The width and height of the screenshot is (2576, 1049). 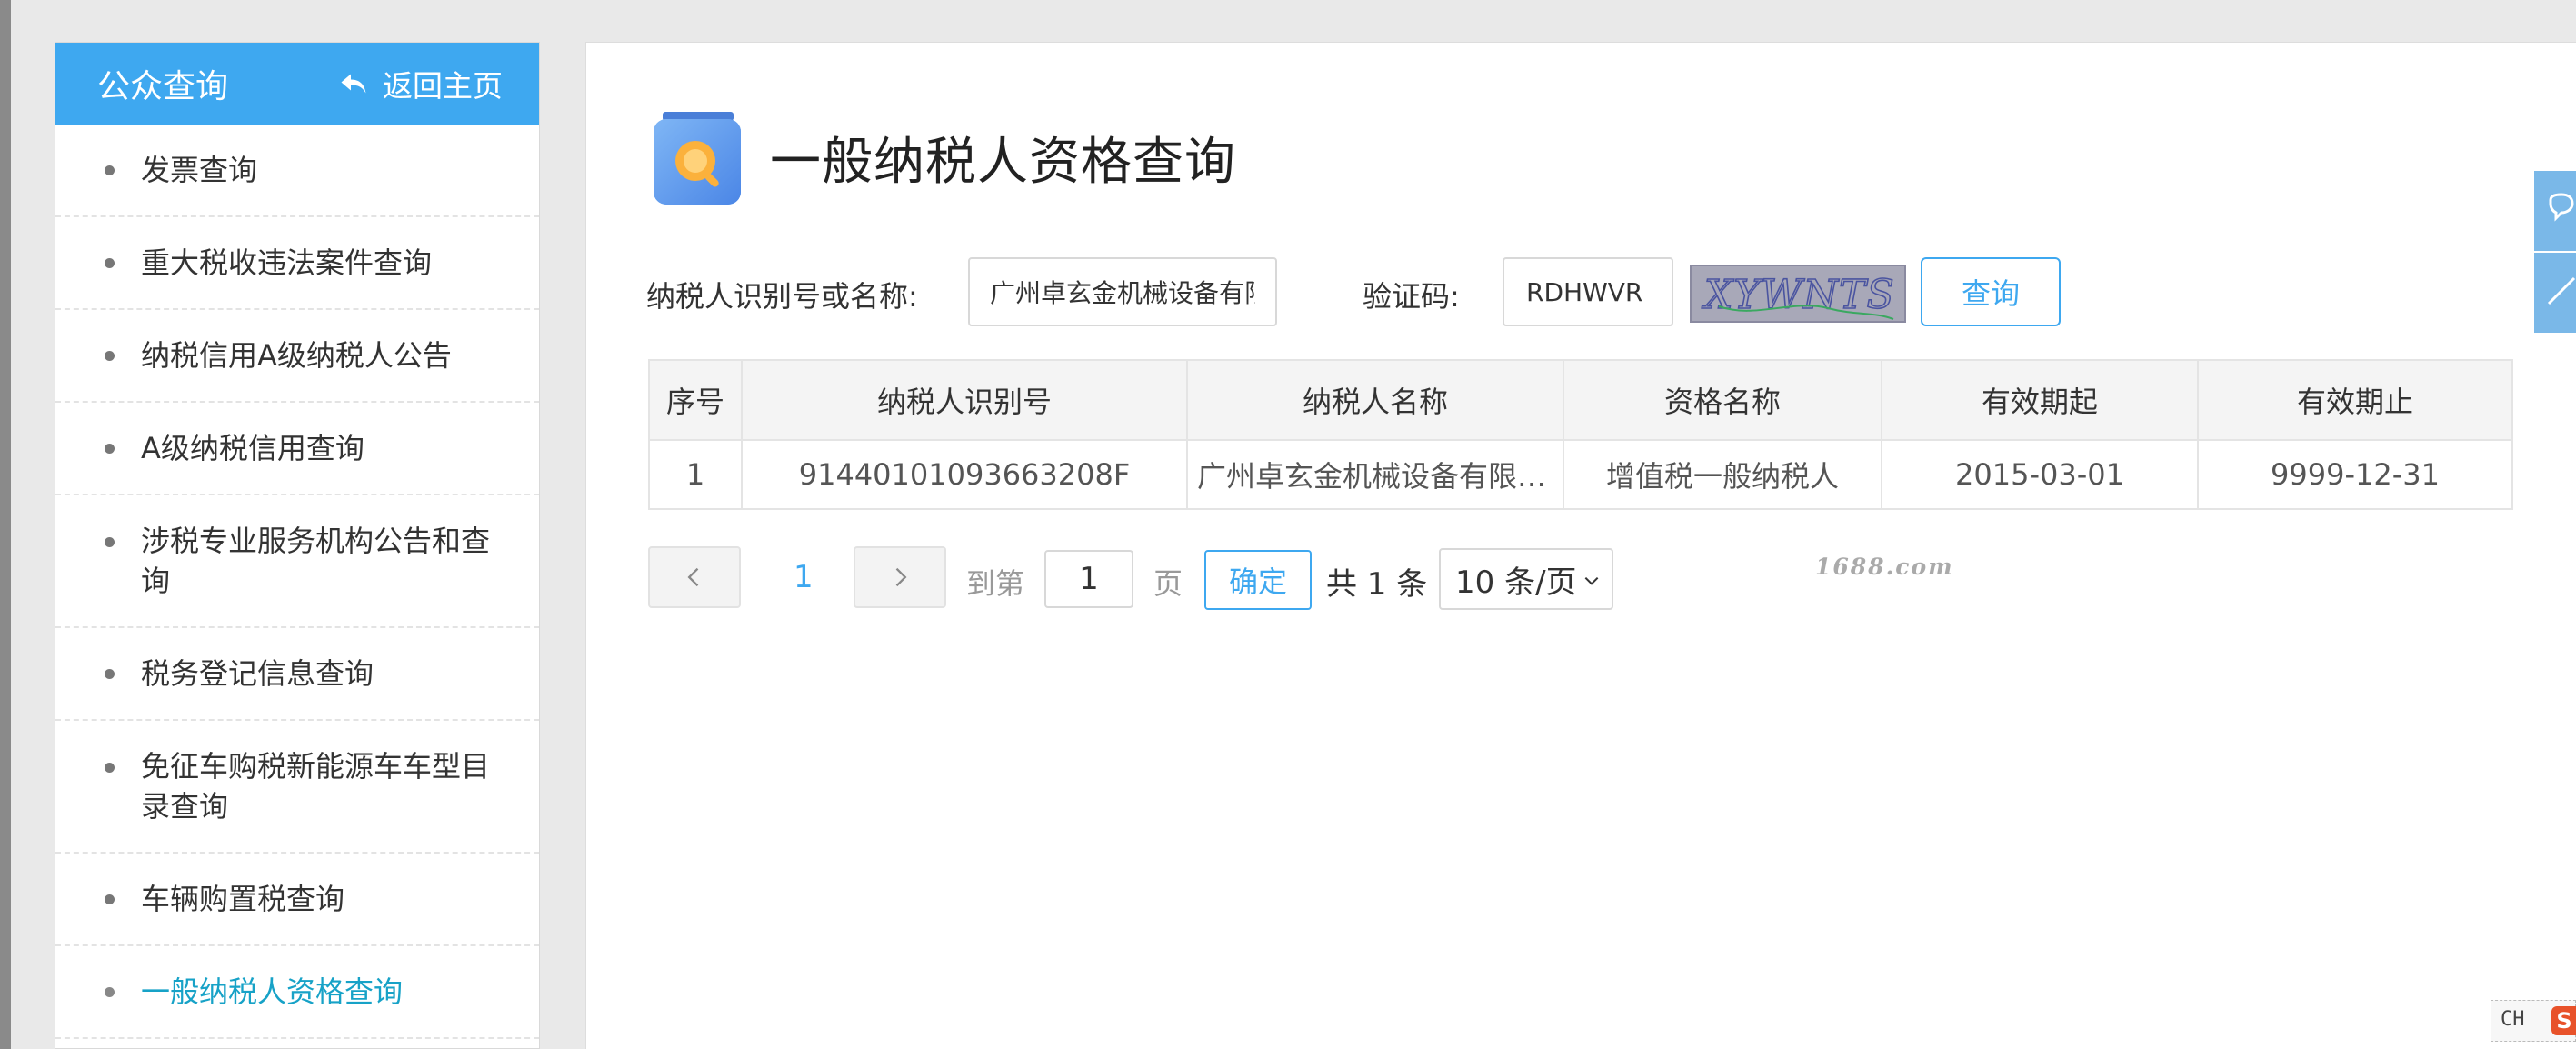 I want to click on sidebar-item-tax-service-agencies: 涉税专业服务机构公告和查询, so click(x=297, y=561).